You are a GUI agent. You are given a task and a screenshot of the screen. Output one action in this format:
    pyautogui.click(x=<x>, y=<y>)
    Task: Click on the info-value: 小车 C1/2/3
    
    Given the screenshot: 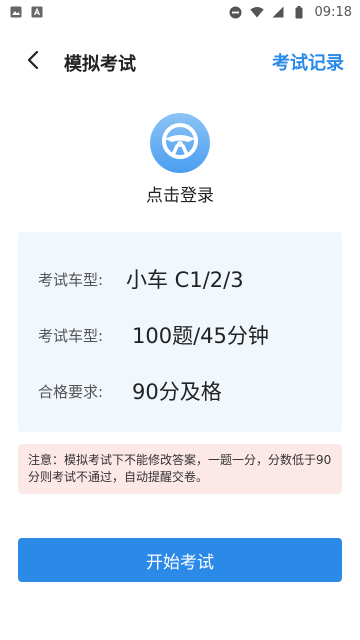 What is the action you would take?
    pyautogui.click(x=185, y=280)
    